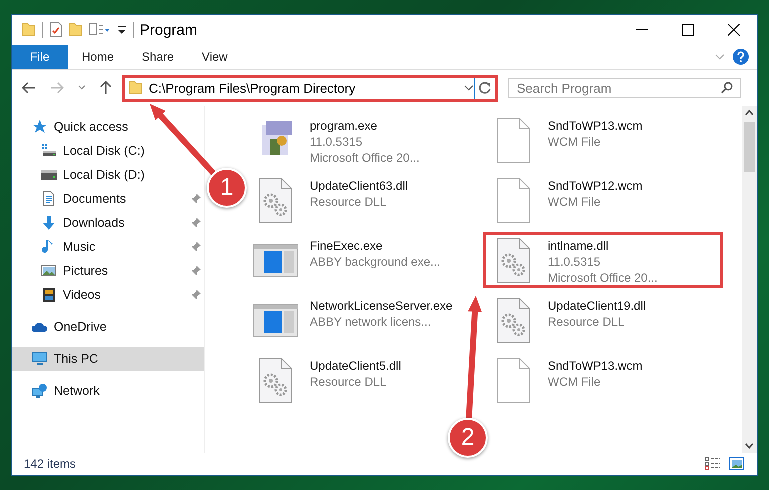  I want to click on window-title: Program, so click(169, 30).